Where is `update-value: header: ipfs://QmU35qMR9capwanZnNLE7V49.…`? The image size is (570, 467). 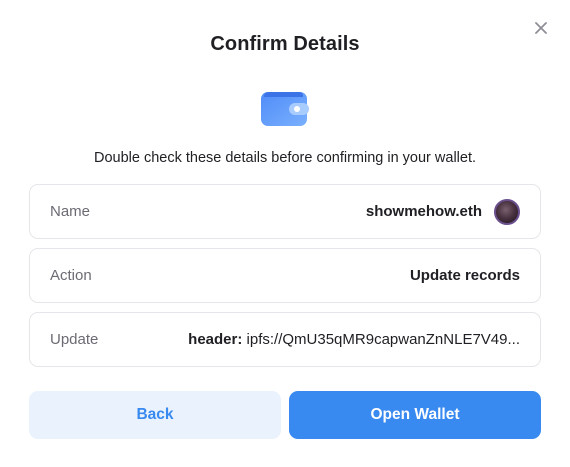 update-value: header: ipfs://QmU35qMR9capwanZnNLE7V49.… is located at coordinates (354, 339).